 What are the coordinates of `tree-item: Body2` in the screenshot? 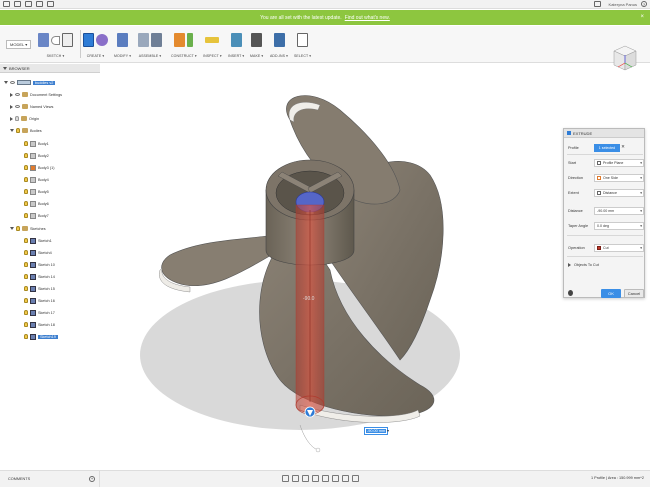 It's located at (36, 155).